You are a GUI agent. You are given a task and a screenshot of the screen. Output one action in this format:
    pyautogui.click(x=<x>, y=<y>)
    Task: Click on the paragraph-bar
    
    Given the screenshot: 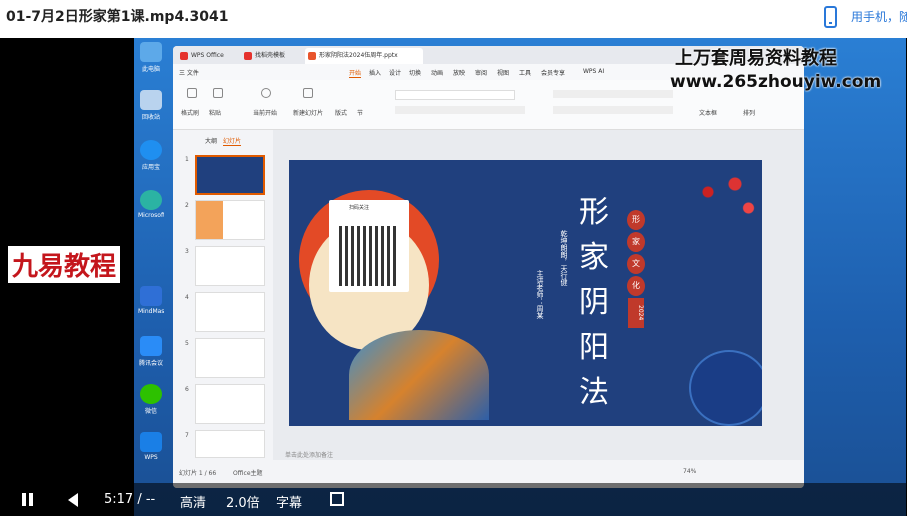 What is the action you would take?
    pyautogui.click(x=613, y=94)
    